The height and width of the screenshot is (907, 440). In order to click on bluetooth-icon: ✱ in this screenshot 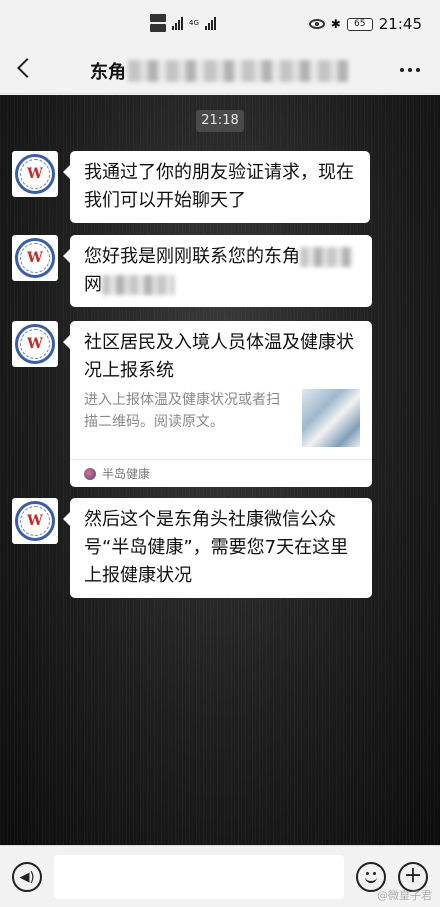, I will do `click(335, 24)`.